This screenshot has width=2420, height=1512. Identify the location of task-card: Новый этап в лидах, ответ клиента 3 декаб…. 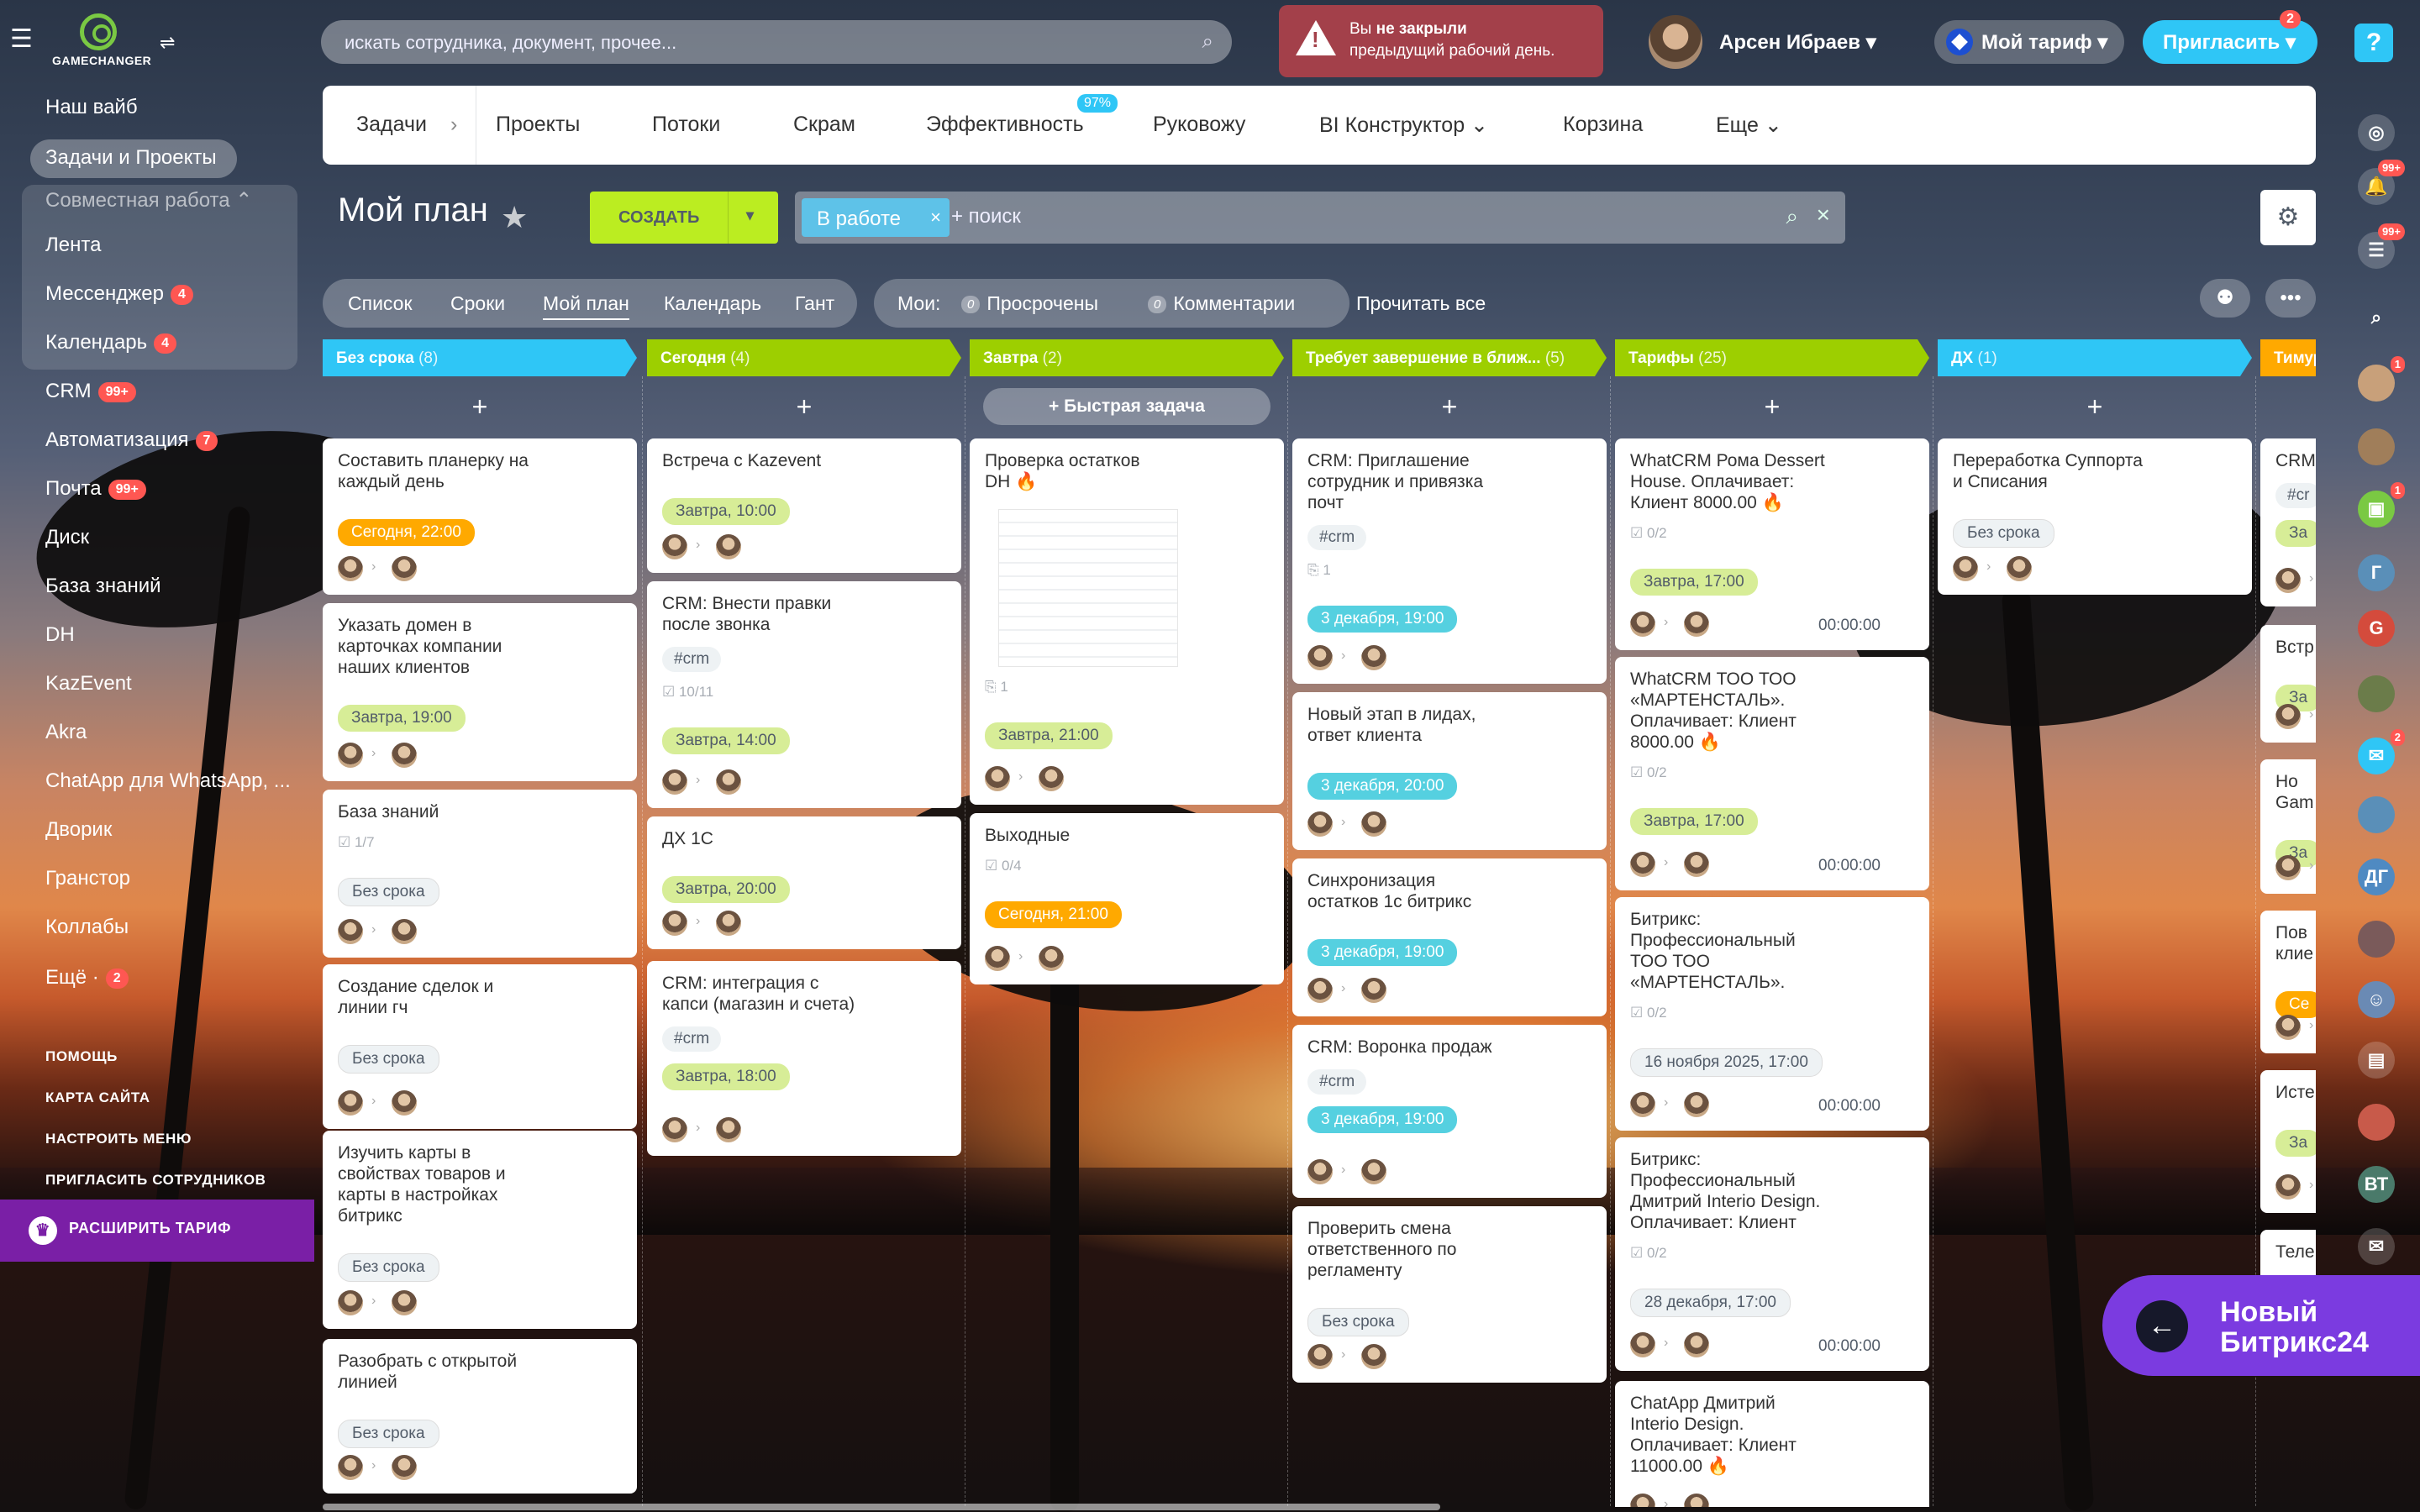
(1449, 771).